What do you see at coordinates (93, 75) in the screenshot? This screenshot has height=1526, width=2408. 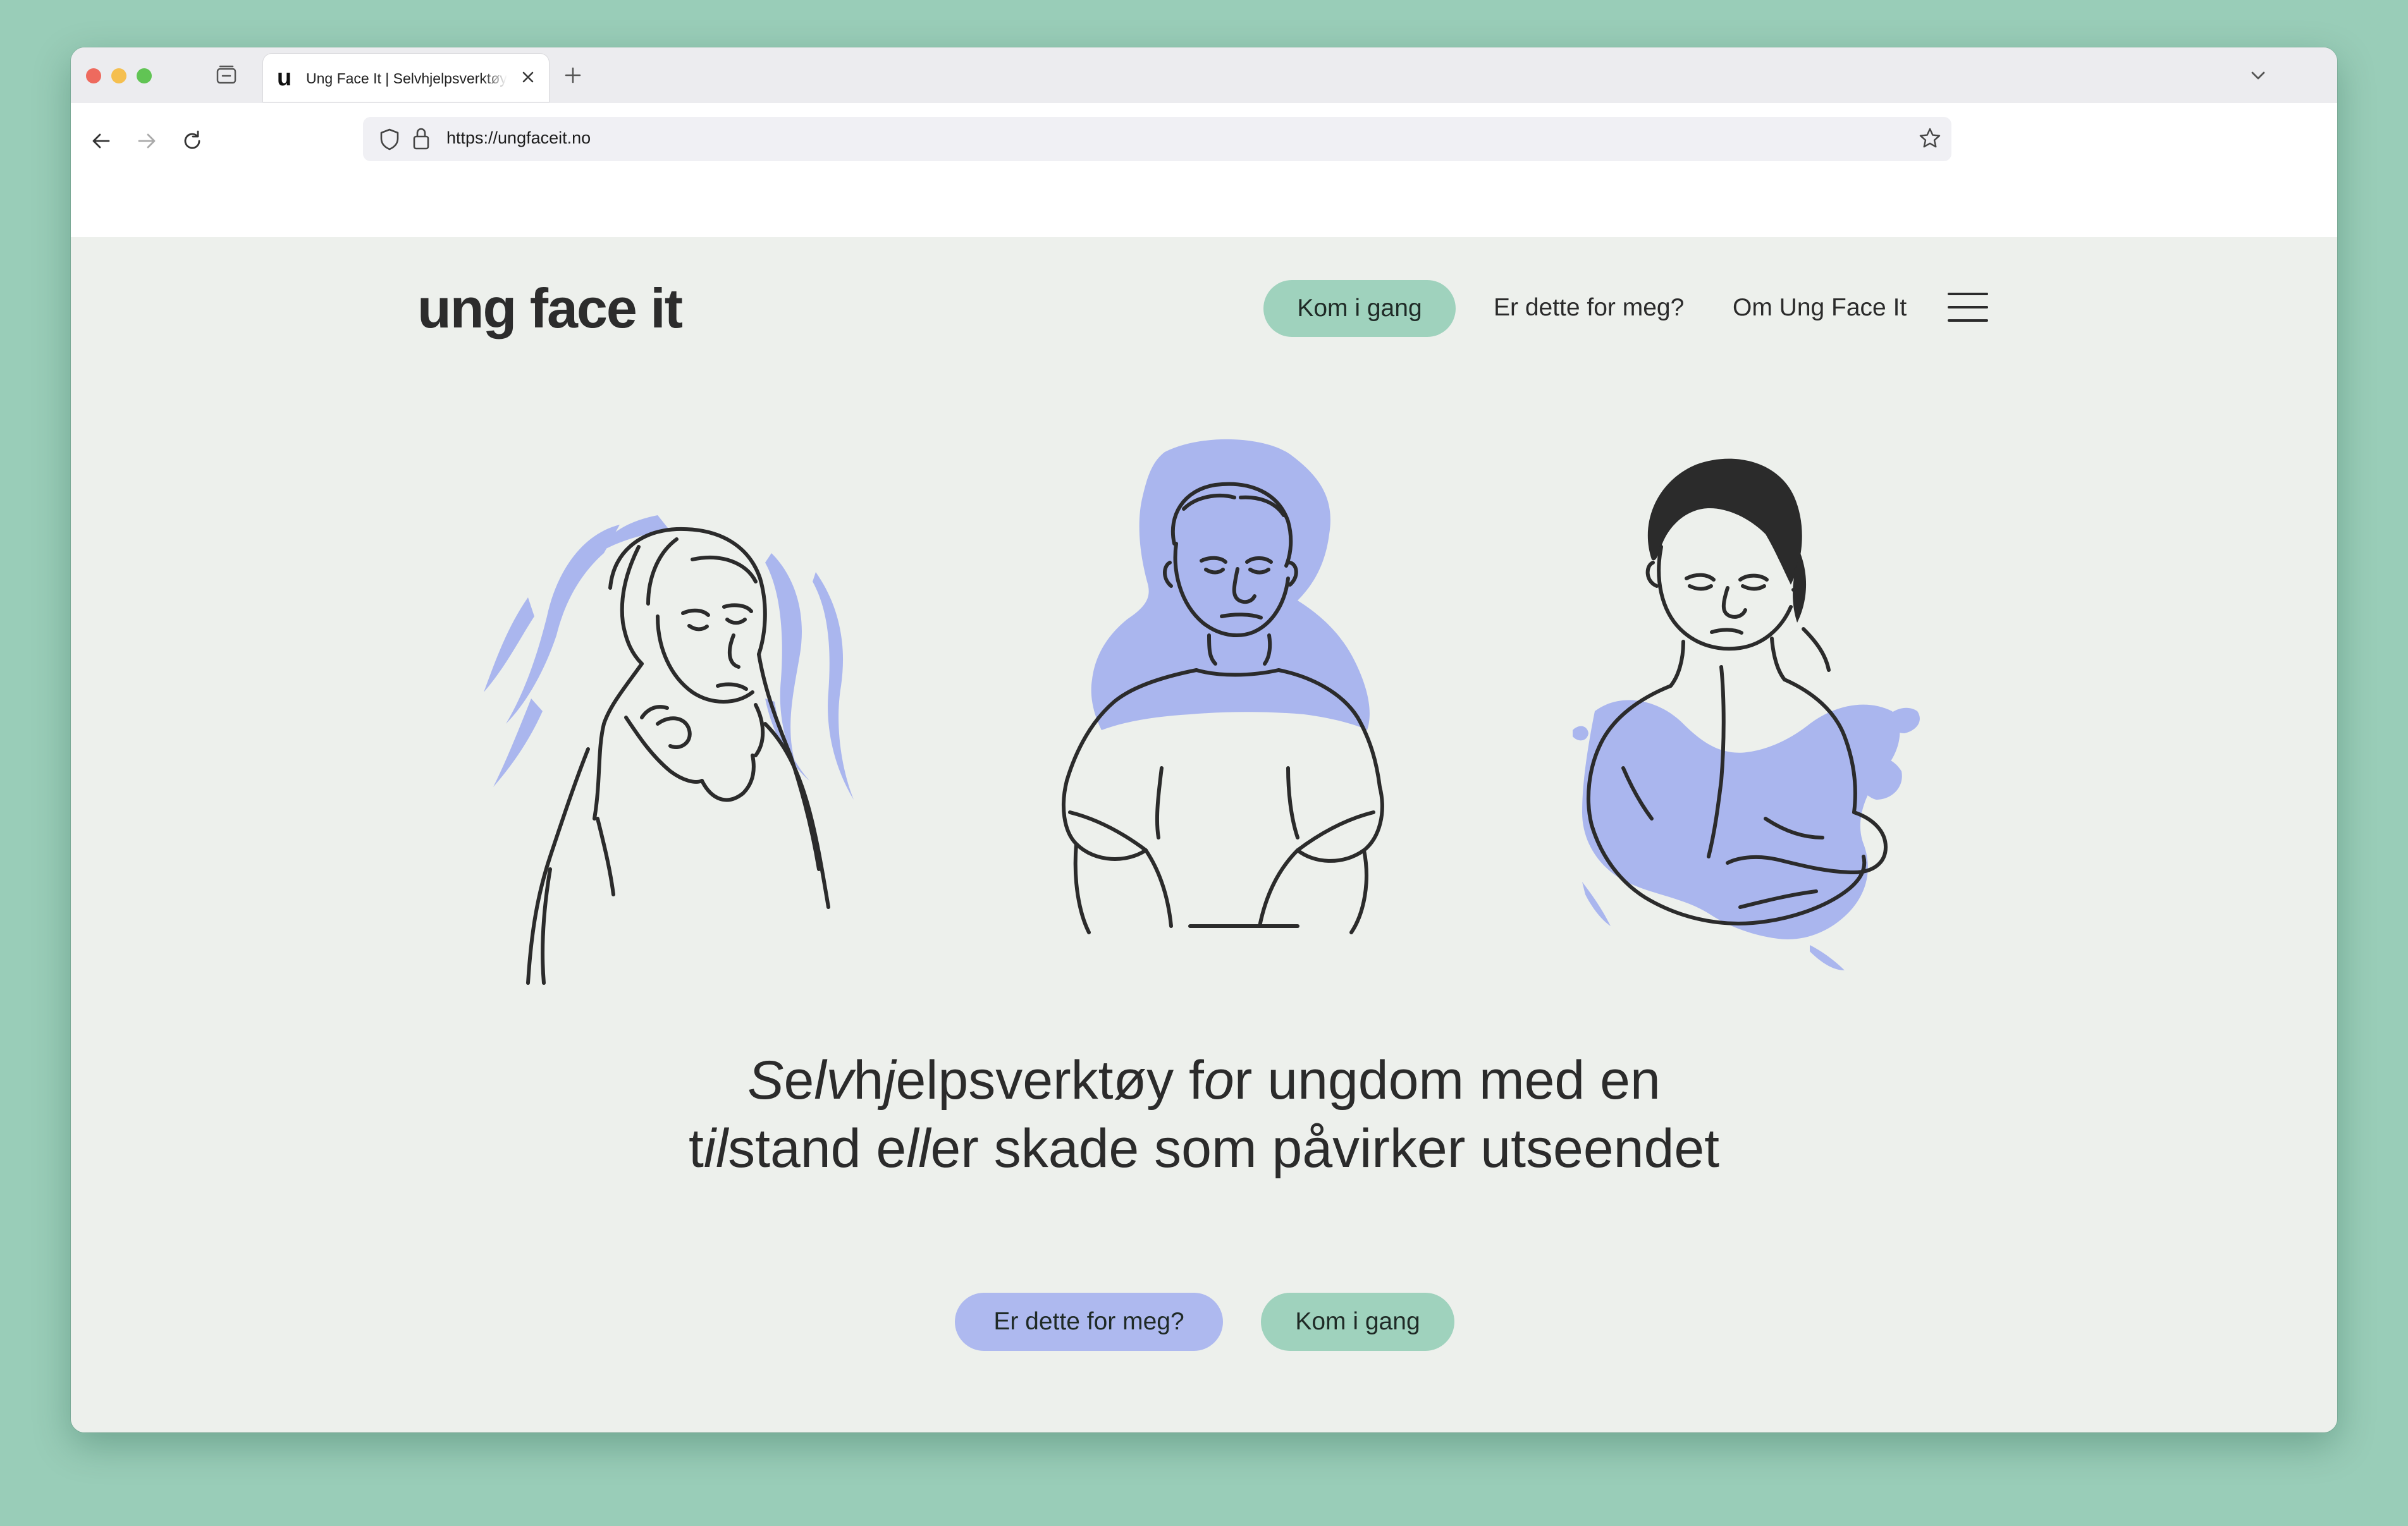 I see `close-window-button` at bounding box center [93, 75].